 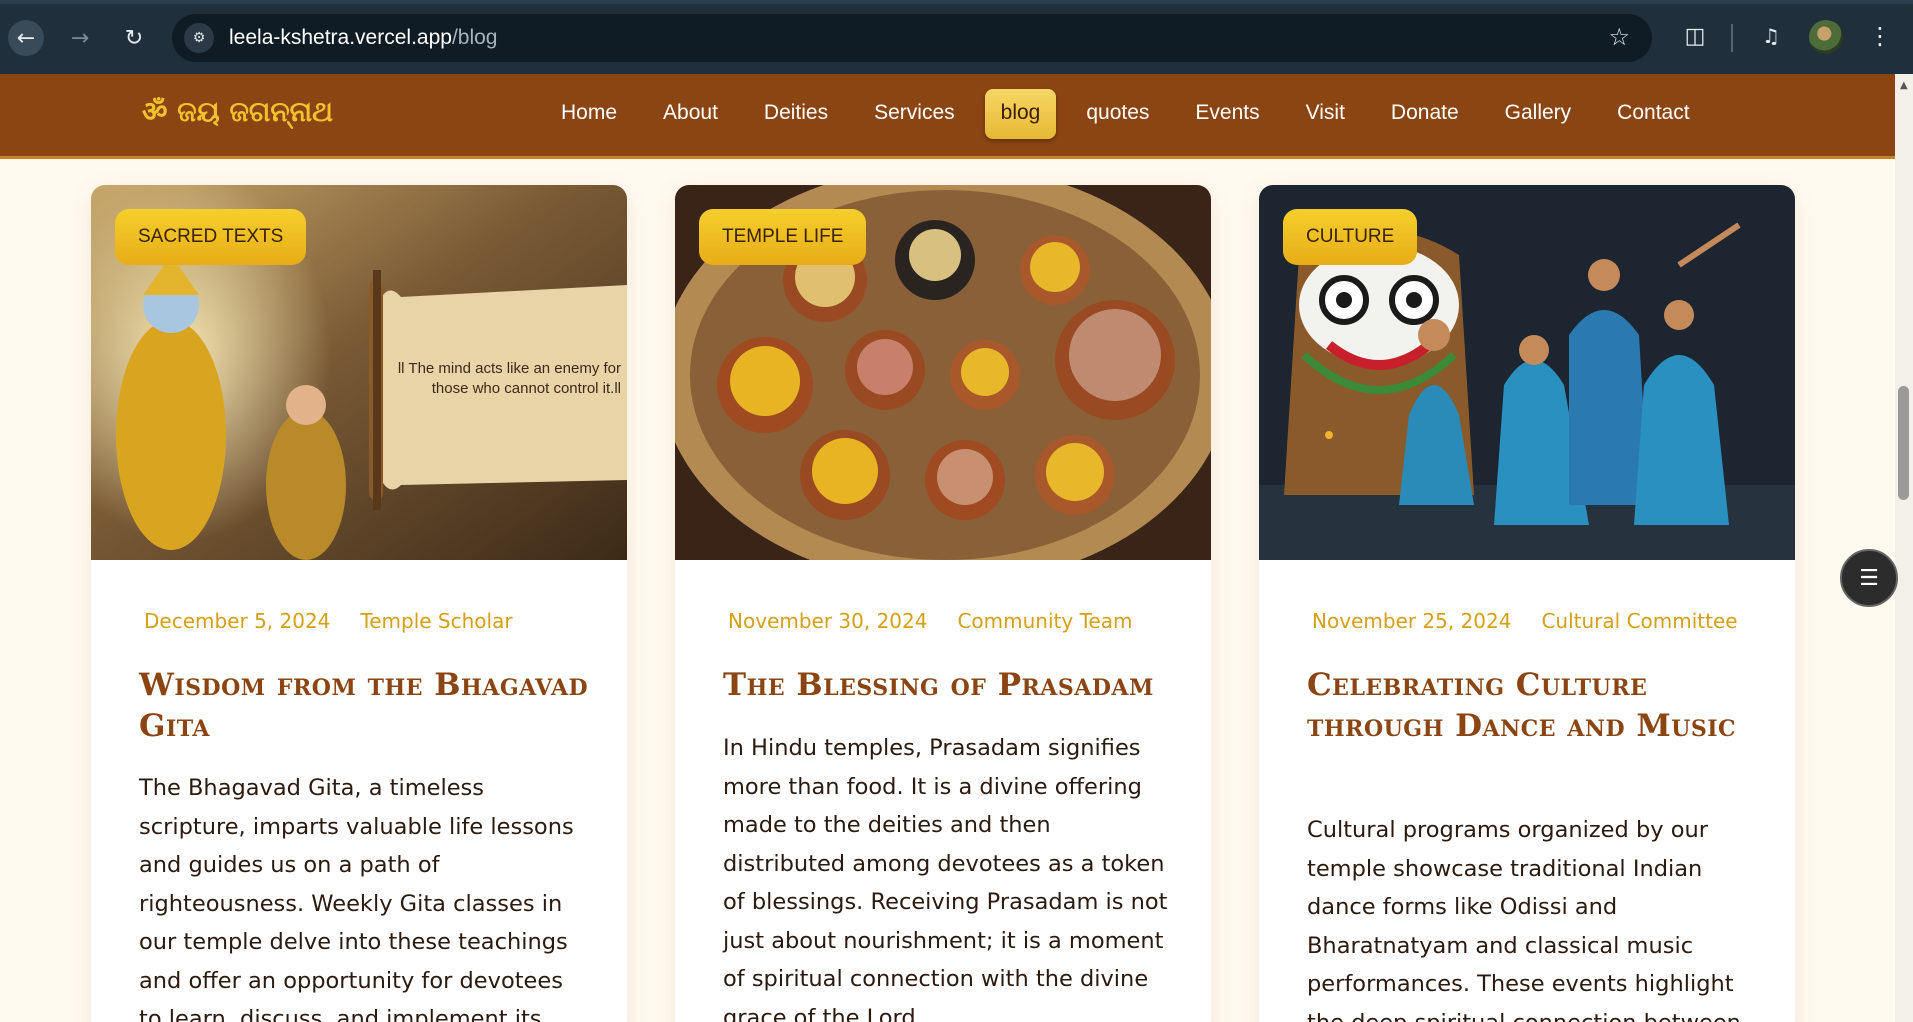 I want to click on url-path: /blog, so click(x=474, y=37).